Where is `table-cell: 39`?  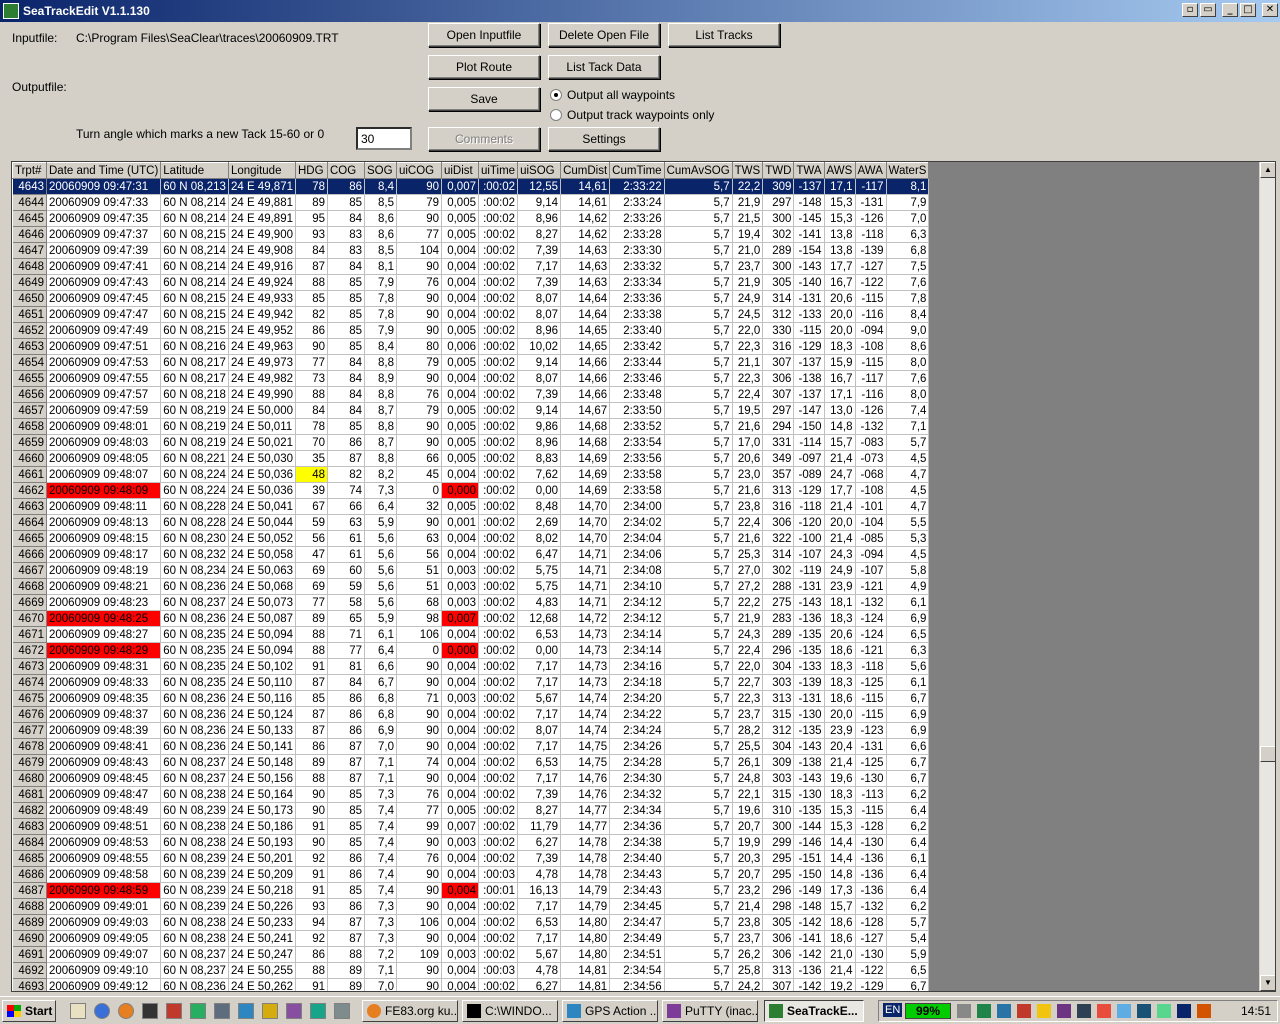 table-cell: 39 is located at coordinates (311, 490).